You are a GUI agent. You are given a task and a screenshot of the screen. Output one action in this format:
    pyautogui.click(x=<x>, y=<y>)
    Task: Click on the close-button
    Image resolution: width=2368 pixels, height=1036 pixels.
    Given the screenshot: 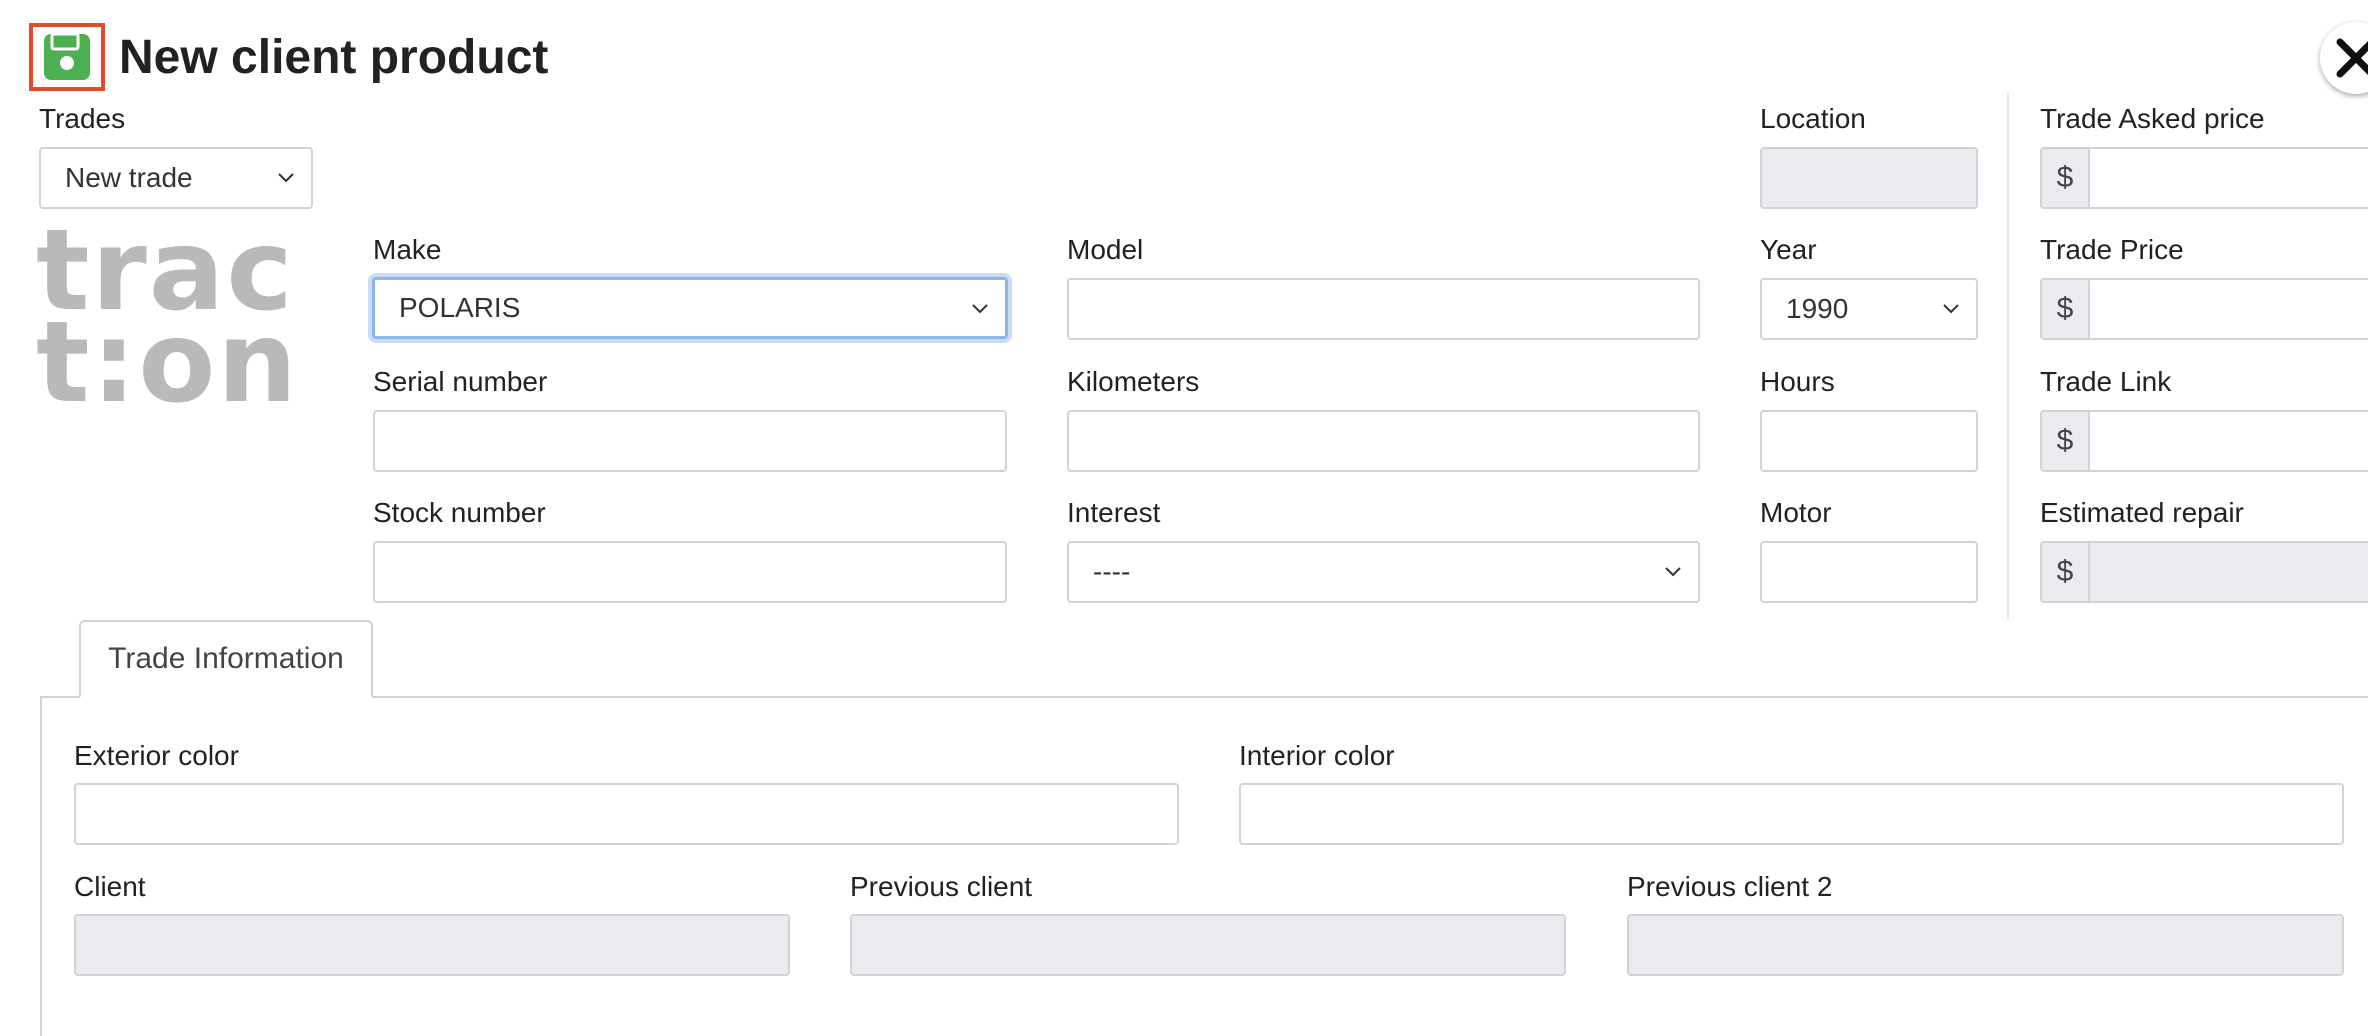 What is the action you would take?
    pyautogui.click(x=2344, y=58)
    